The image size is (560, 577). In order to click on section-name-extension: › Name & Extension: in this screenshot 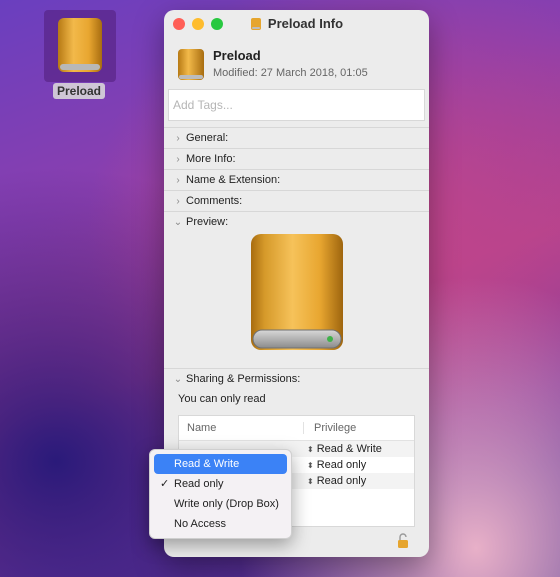, I will do `click(296, 179)`.